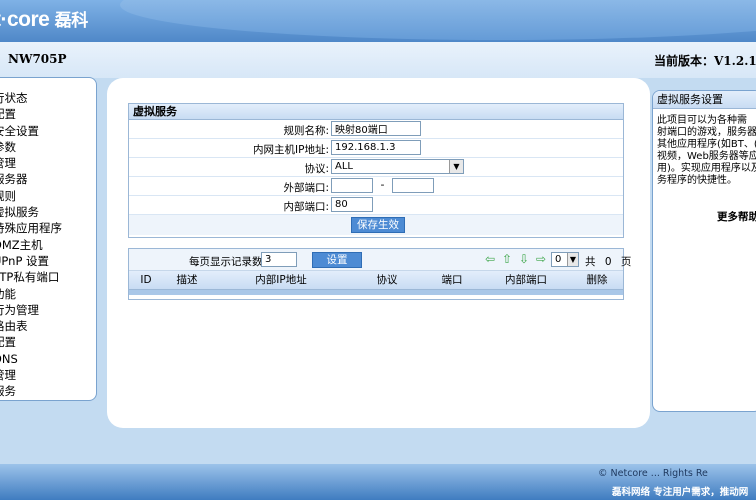  Describe the element at coordinates (306, 131) in the screenshot. I see `rule-name-label: 规则名称:` at that location.